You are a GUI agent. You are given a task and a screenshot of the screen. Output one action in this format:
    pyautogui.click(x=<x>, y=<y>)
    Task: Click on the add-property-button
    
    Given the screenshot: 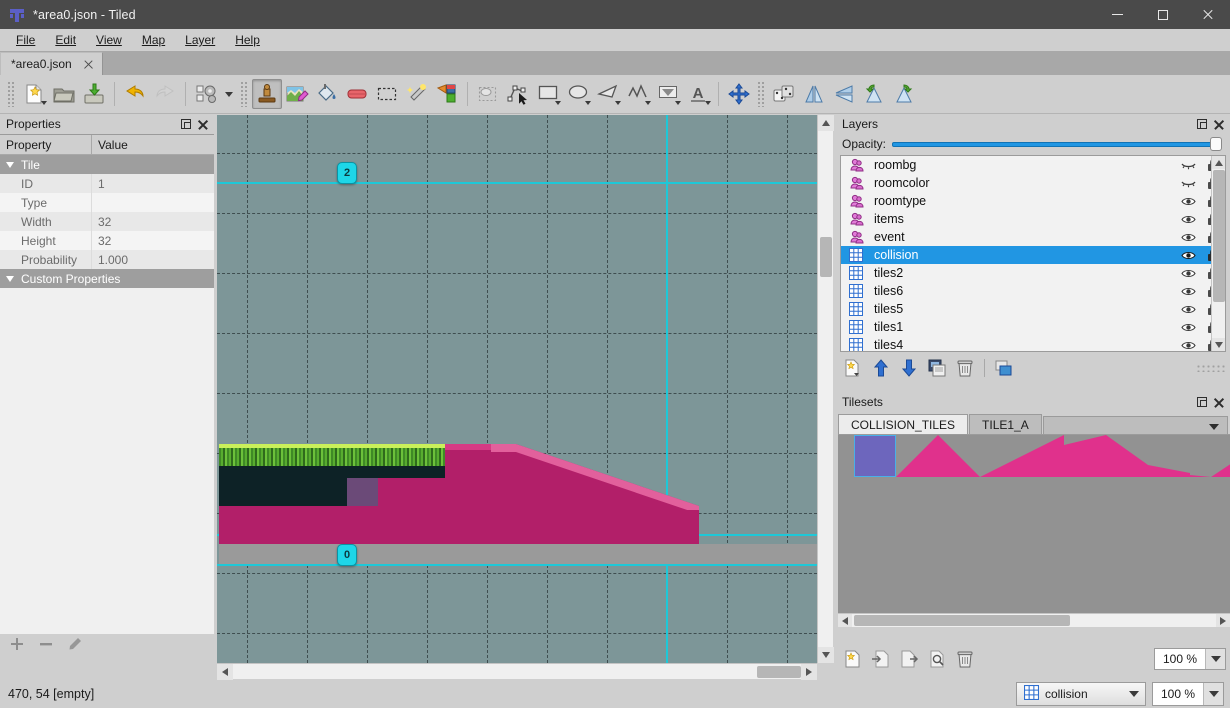 What is the action you would take?
    pyautogui.click(x=17, y=644)
    